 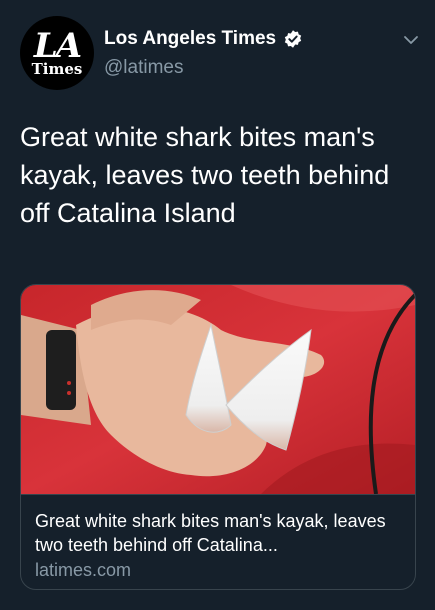 I want to click on avatar-logo-la: LA, so click(x=57, y=46).